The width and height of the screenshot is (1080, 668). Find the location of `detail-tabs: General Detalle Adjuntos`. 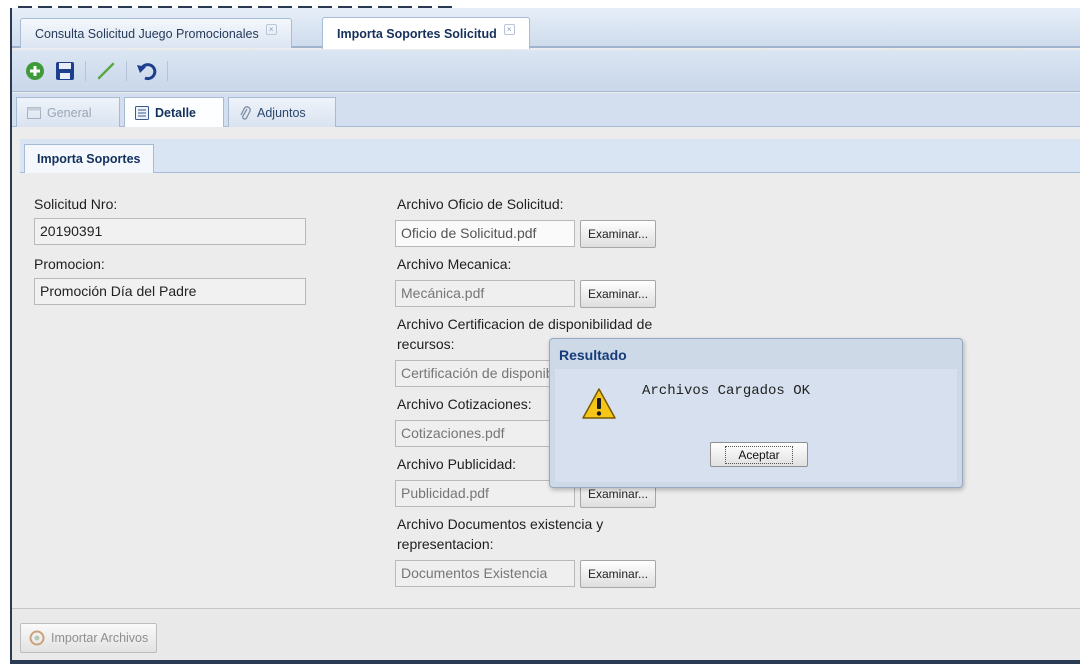

detail-tabs: General Detalle Adjuntos is located at coordinates (546, 110).